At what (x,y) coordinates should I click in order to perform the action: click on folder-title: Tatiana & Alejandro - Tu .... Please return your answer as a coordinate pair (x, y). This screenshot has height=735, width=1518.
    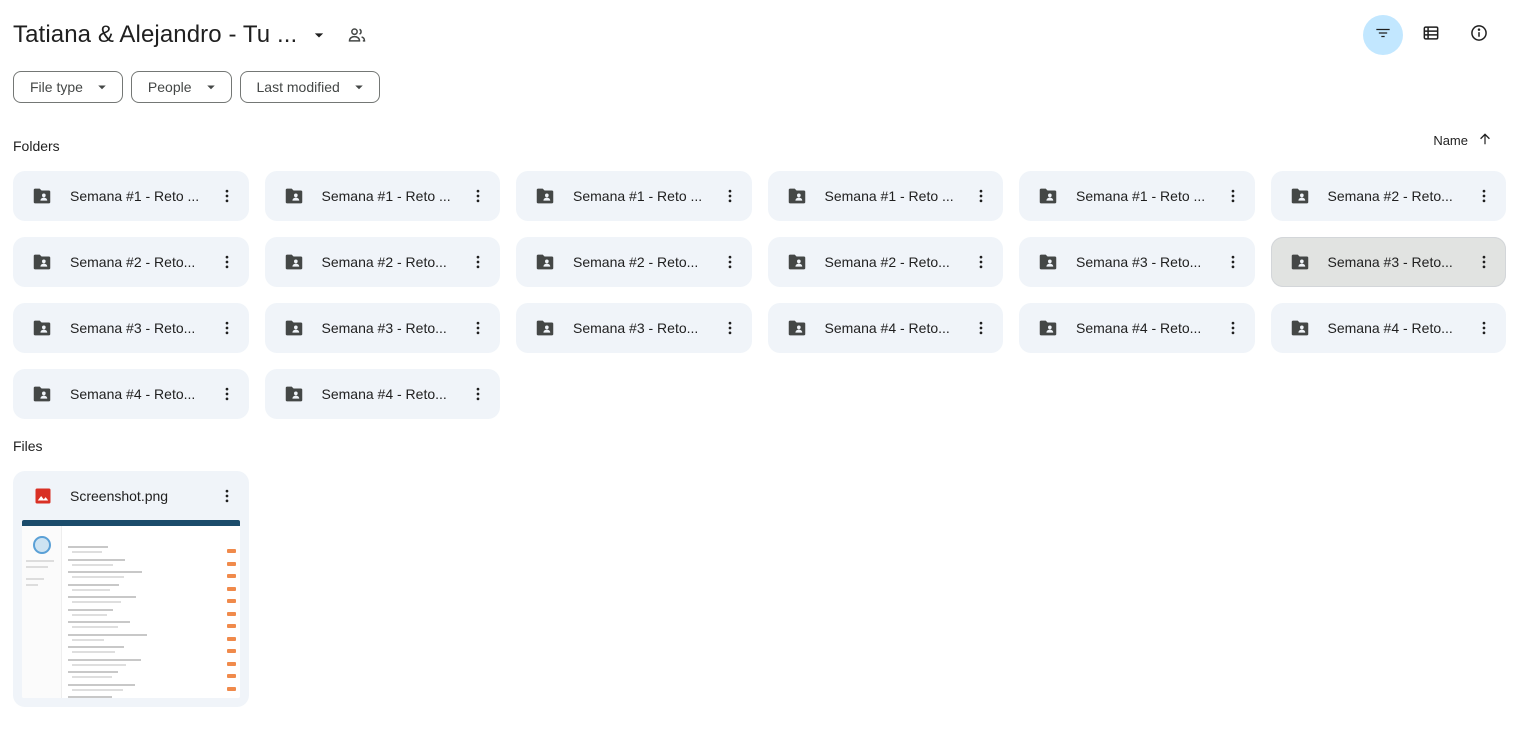
    Looking at the image, I should click on (155, 35).